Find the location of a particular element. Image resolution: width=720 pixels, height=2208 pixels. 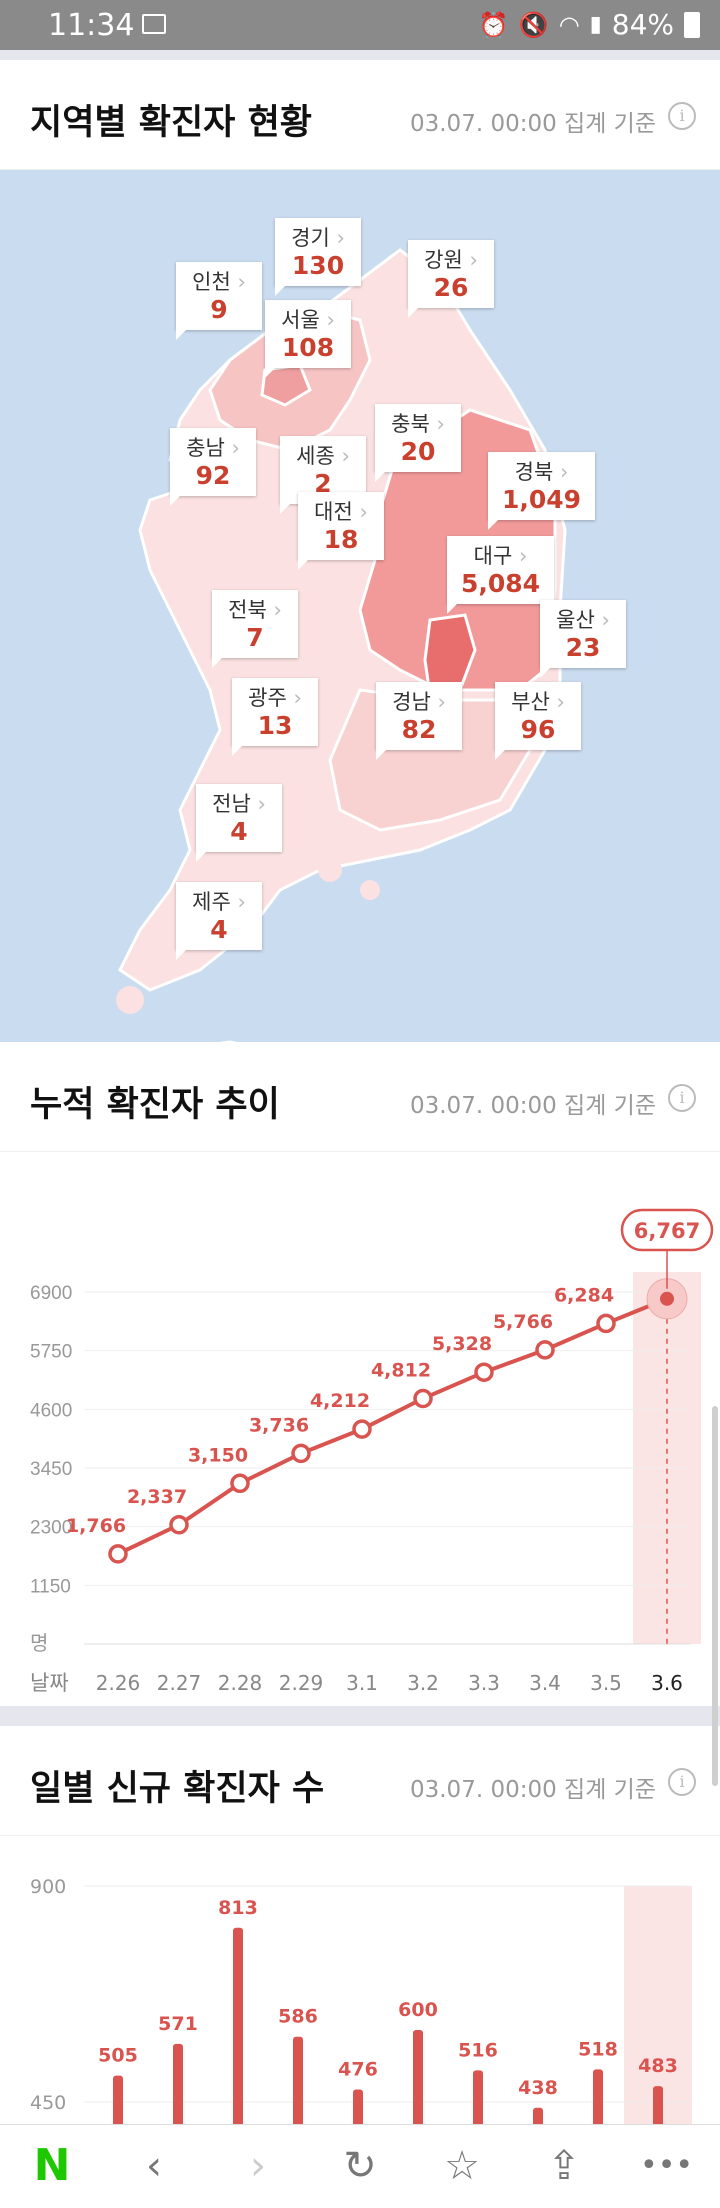

browser-toolbar: N ‹ › ↻ ☆ ⇪ ••• is located at coordinates (360, 2166).